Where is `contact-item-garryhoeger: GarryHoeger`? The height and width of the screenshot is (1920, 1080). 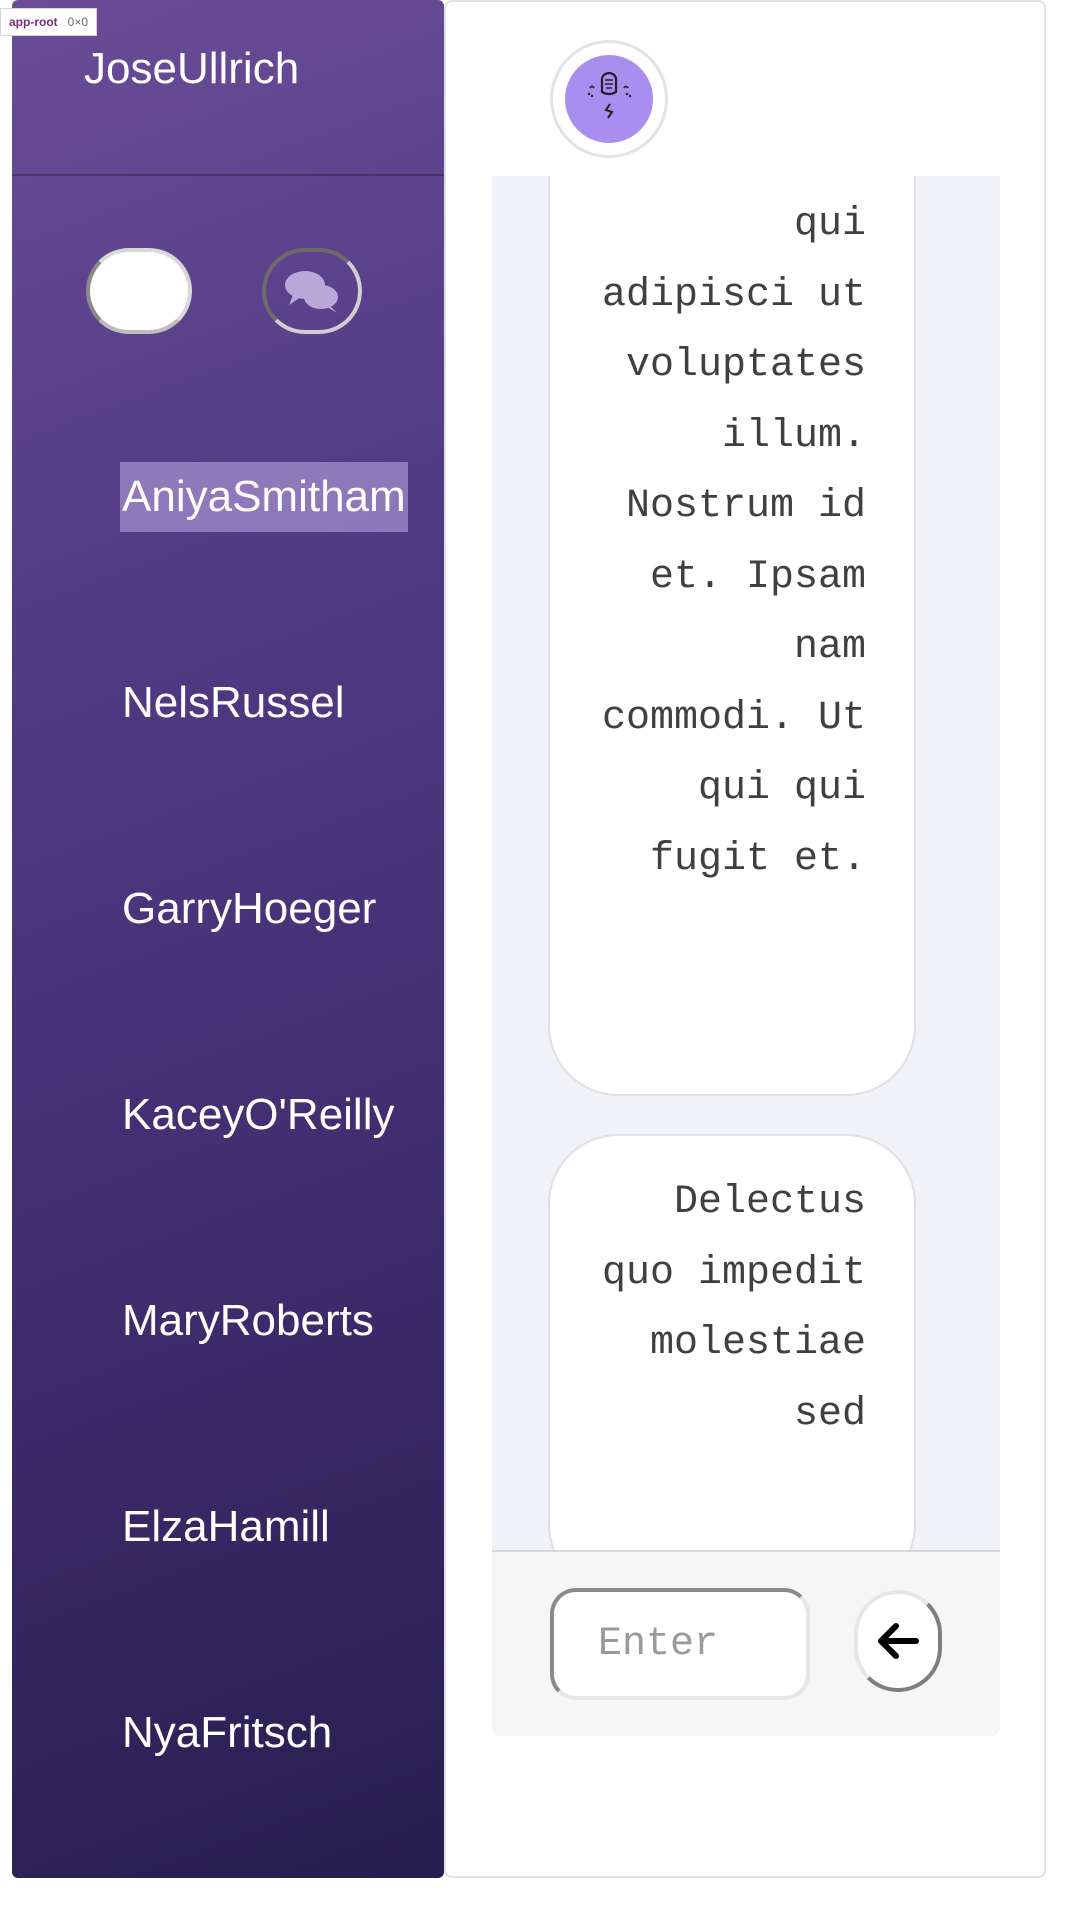 contact-item-garryhoeger: GarryHoeger is located at coordinates (249, 909).